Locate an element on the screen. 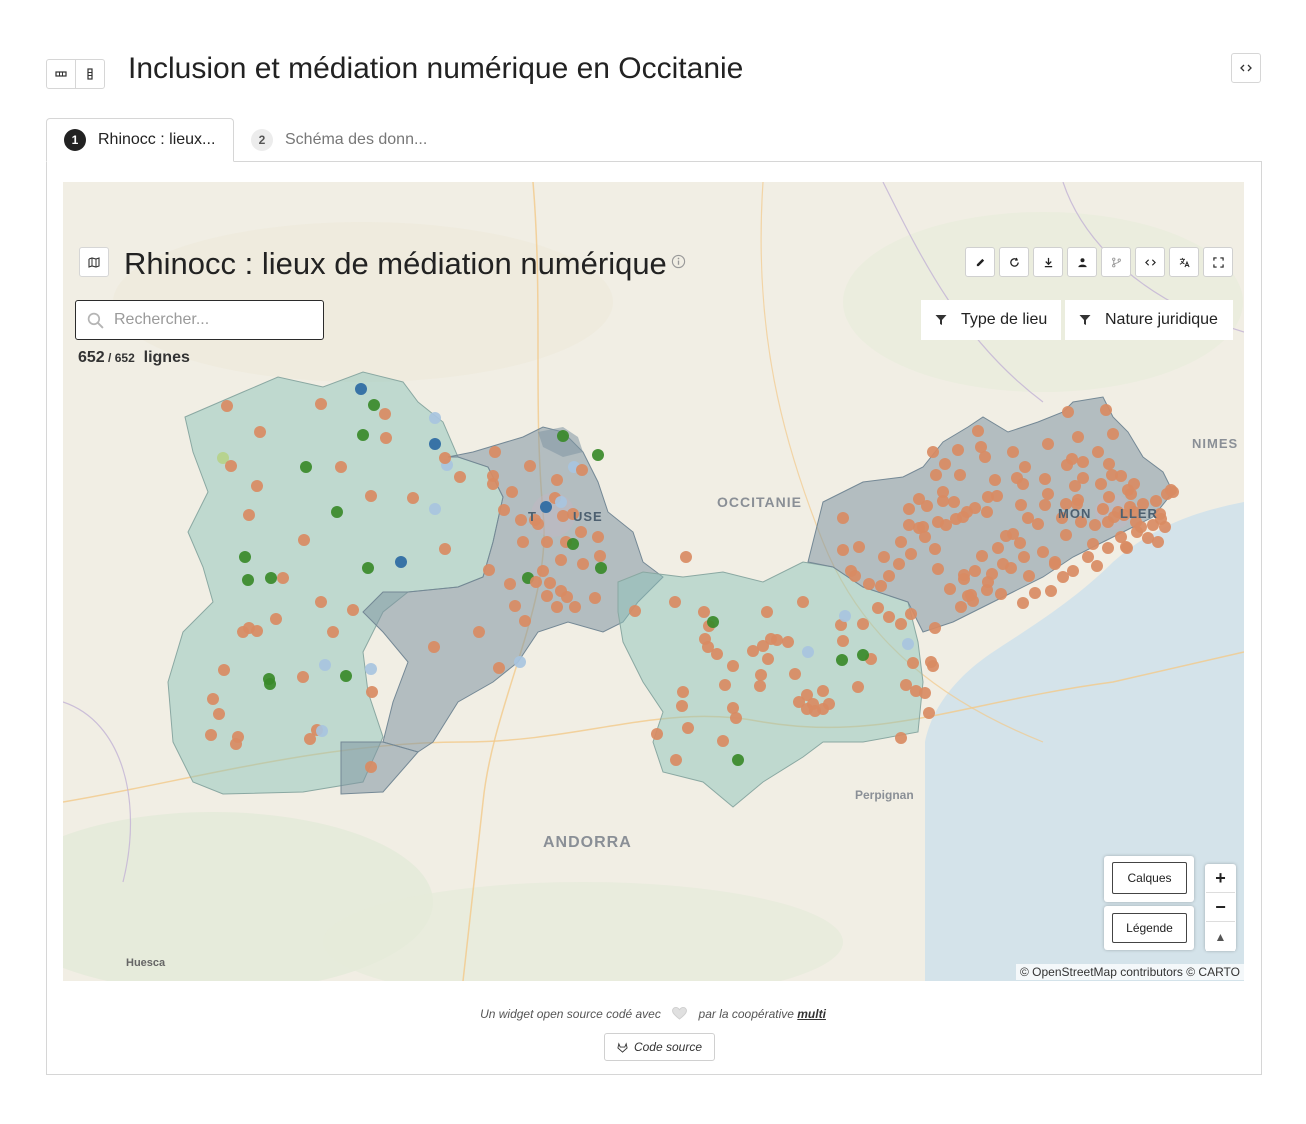  filter-type-de-lieu: Type de lieu is located at coordinates (991, 320).